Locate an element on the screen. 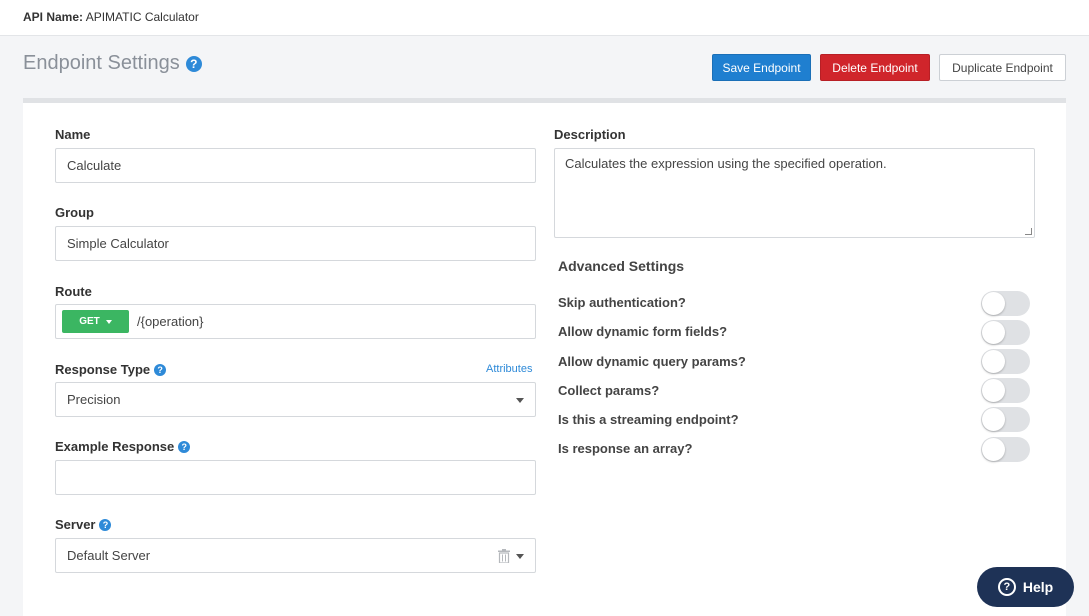 Image resolution: width=1089 pixels, height=616 pixels. server-value: Default Server is located at coordinates (108, 555).